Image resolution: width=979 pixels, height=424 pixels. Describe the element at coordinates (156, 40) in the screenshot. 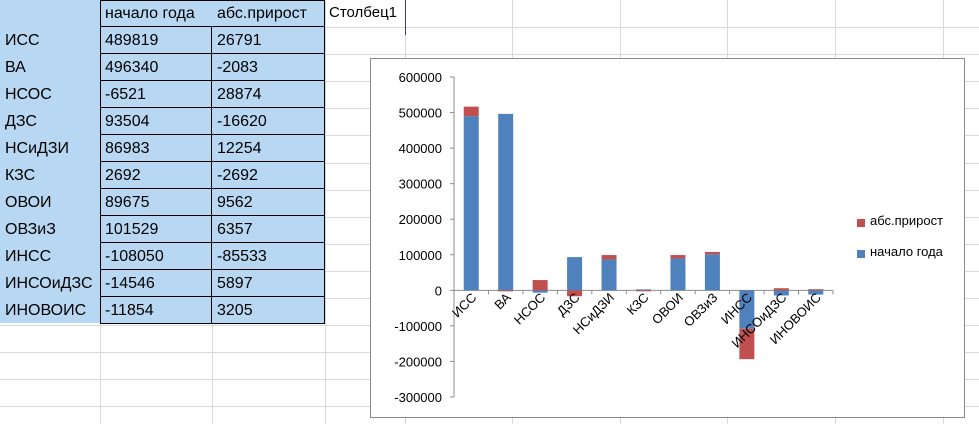

I see `start-value-cell: 489819` at that location.